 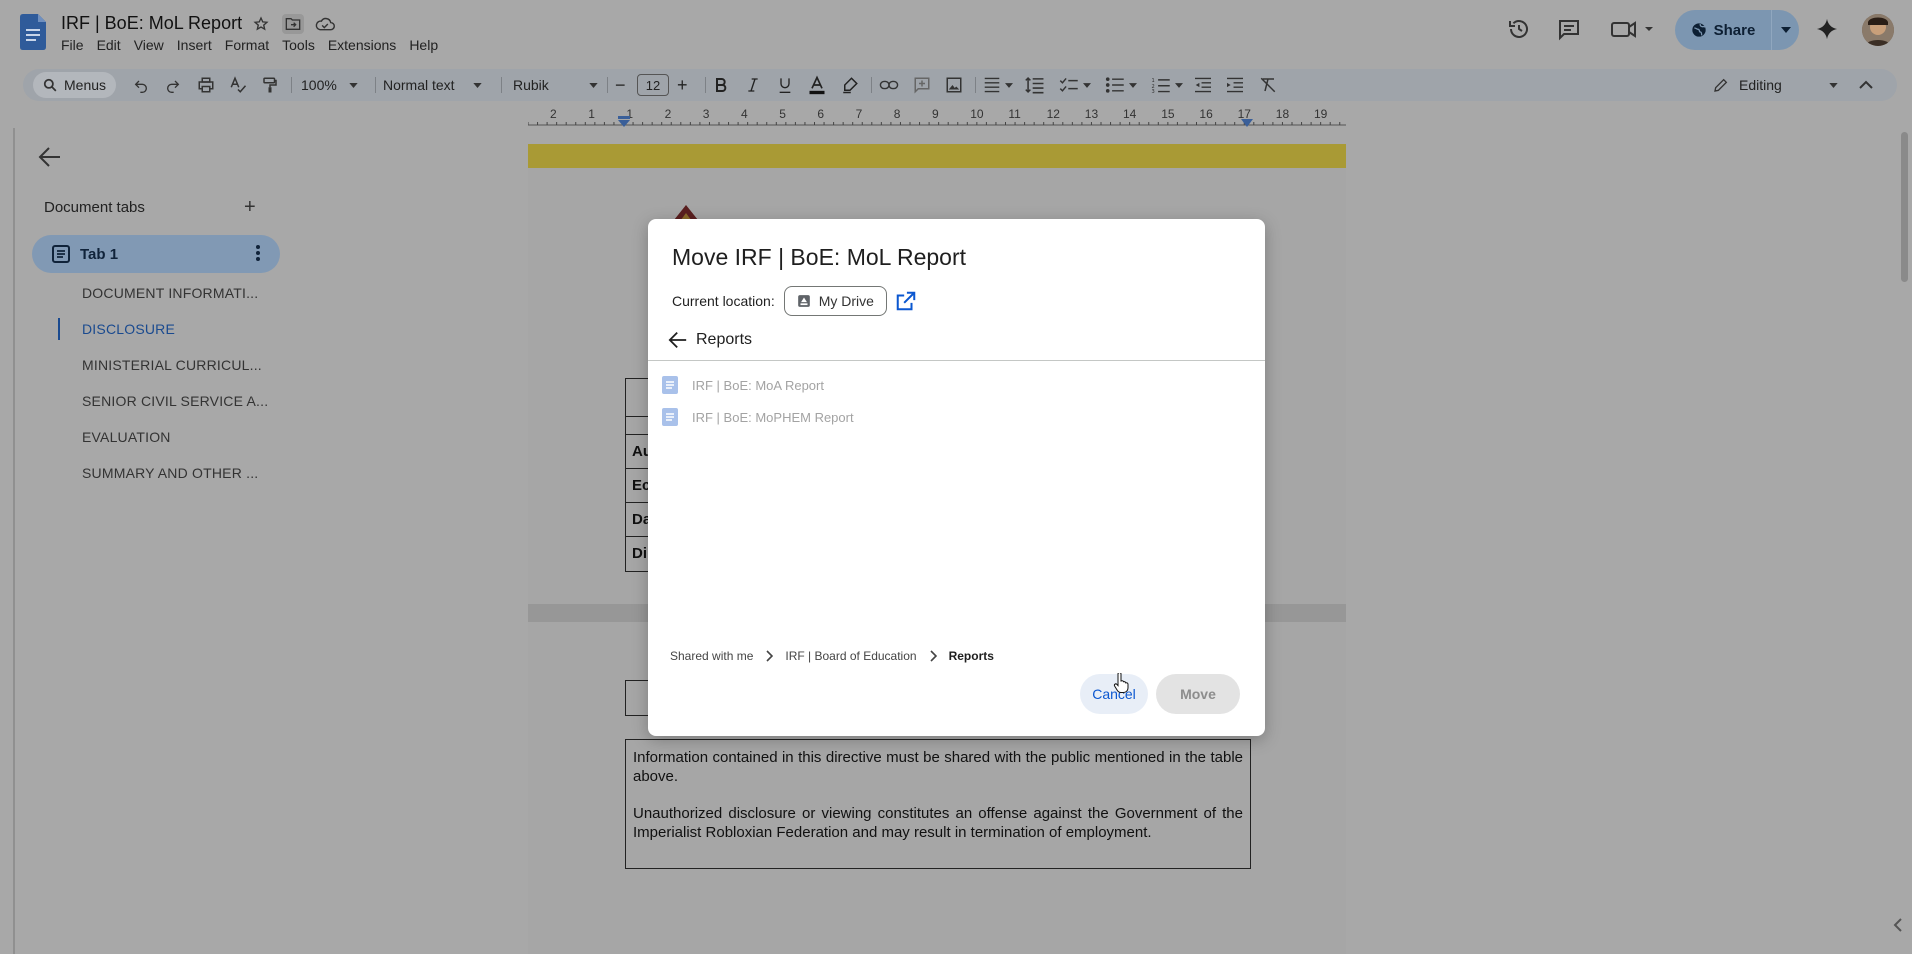 What do you see at coordinates (149, 45) in the screenshot?
I see `menu-view: View` at bounding box center [149, 45].